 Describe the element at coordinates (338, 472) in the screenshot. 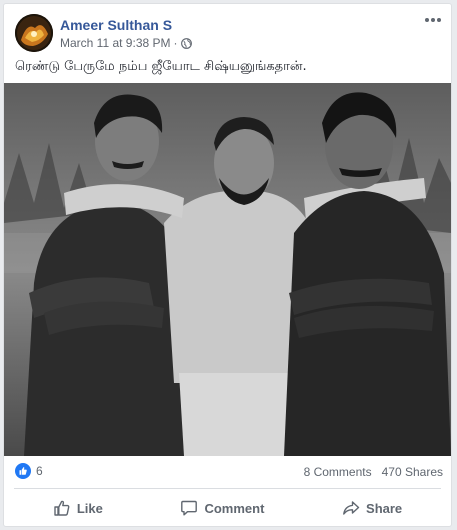

I see `comments-count: 8 Comments` at that location.